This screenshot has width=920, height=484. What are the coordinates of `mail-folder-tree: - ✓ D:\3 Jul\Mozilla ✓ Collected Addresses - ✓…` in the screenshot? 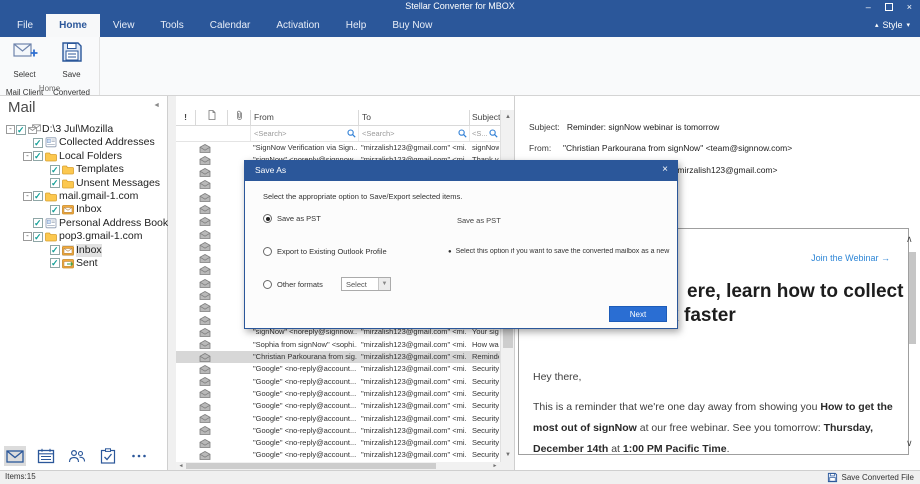 It's located at (84, 196).